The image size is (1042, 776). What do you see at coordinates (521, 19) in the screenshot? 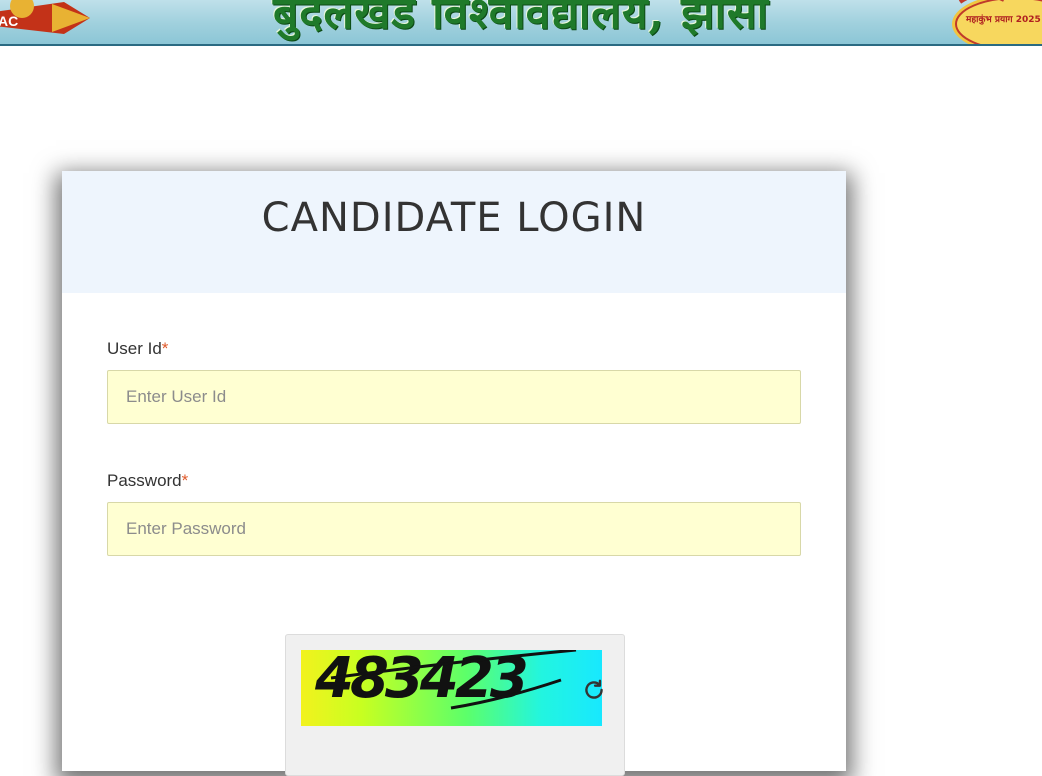
I see `banner-title: बुंदेलखंड विश्वविद्यालय, झाँसी` at bounding box center [521, 19].